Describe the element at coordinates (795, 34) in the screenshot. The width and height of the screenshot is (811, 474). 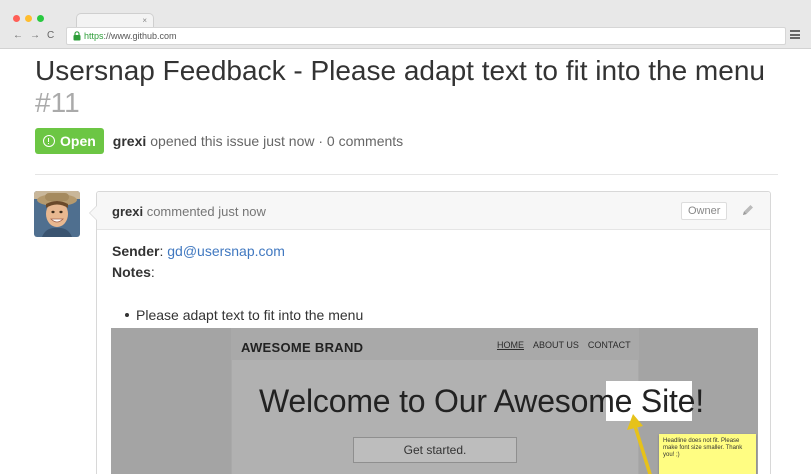
I see `hamburger-menu-icon` at that location.